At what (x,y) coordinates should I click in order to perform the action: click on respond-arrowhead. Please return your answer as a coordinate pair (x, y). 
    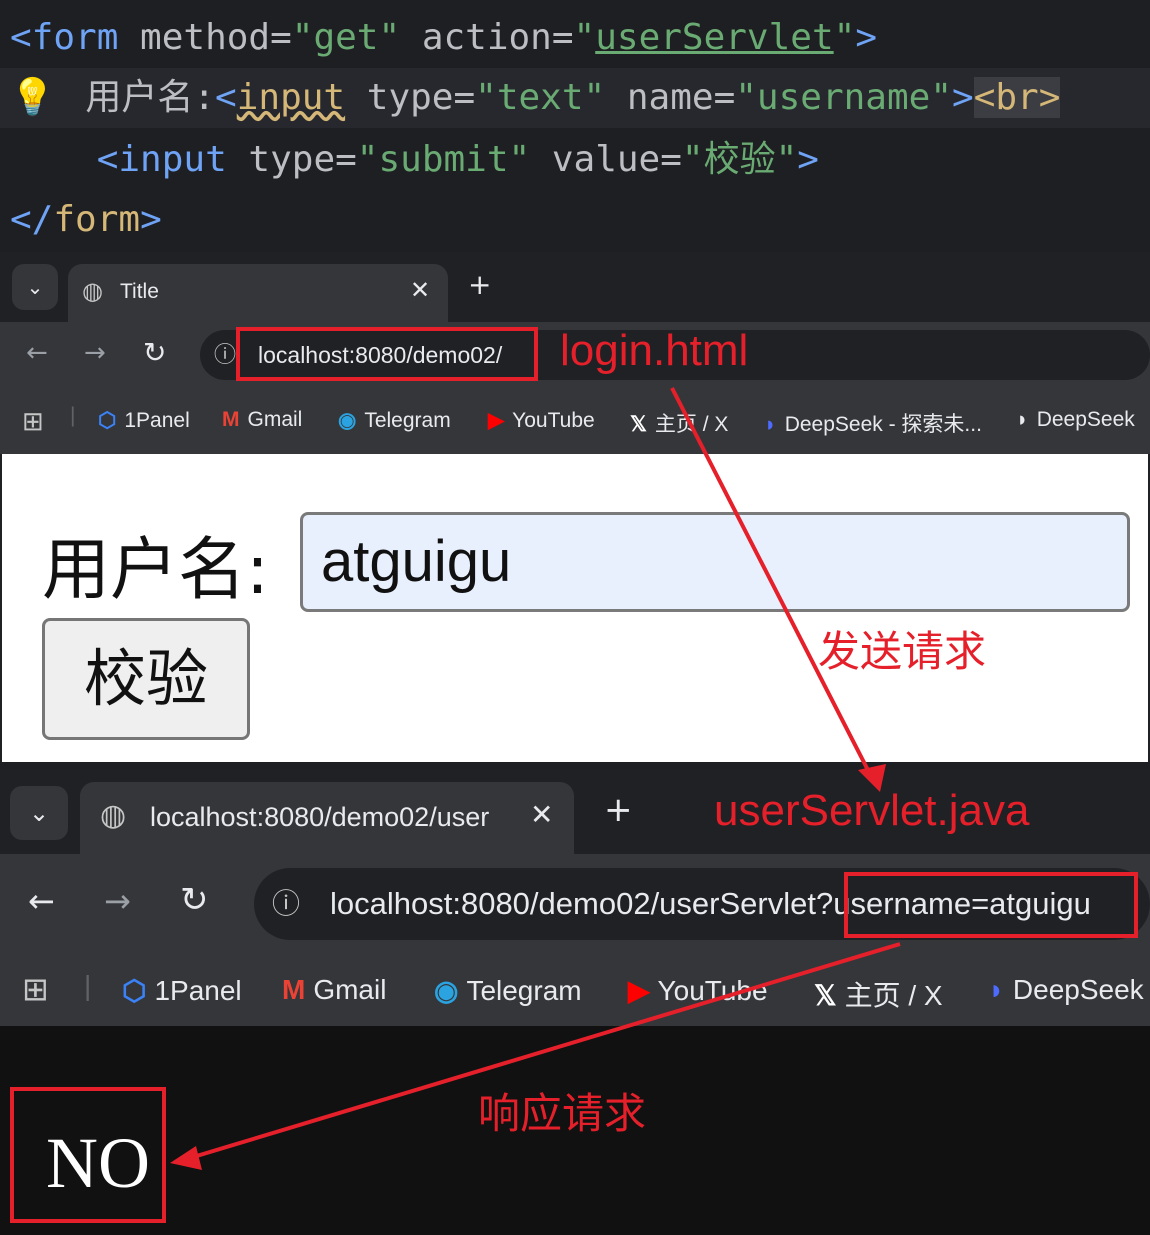
    Looking at the image, I should click on (186, 1158).